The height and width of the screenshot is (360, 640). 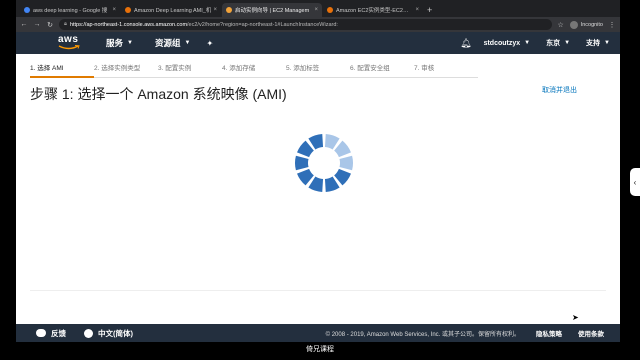 I want to click on browser-tab-2: Amazon Deep Learning AMI_机 ×, so click(x=171, y=10).